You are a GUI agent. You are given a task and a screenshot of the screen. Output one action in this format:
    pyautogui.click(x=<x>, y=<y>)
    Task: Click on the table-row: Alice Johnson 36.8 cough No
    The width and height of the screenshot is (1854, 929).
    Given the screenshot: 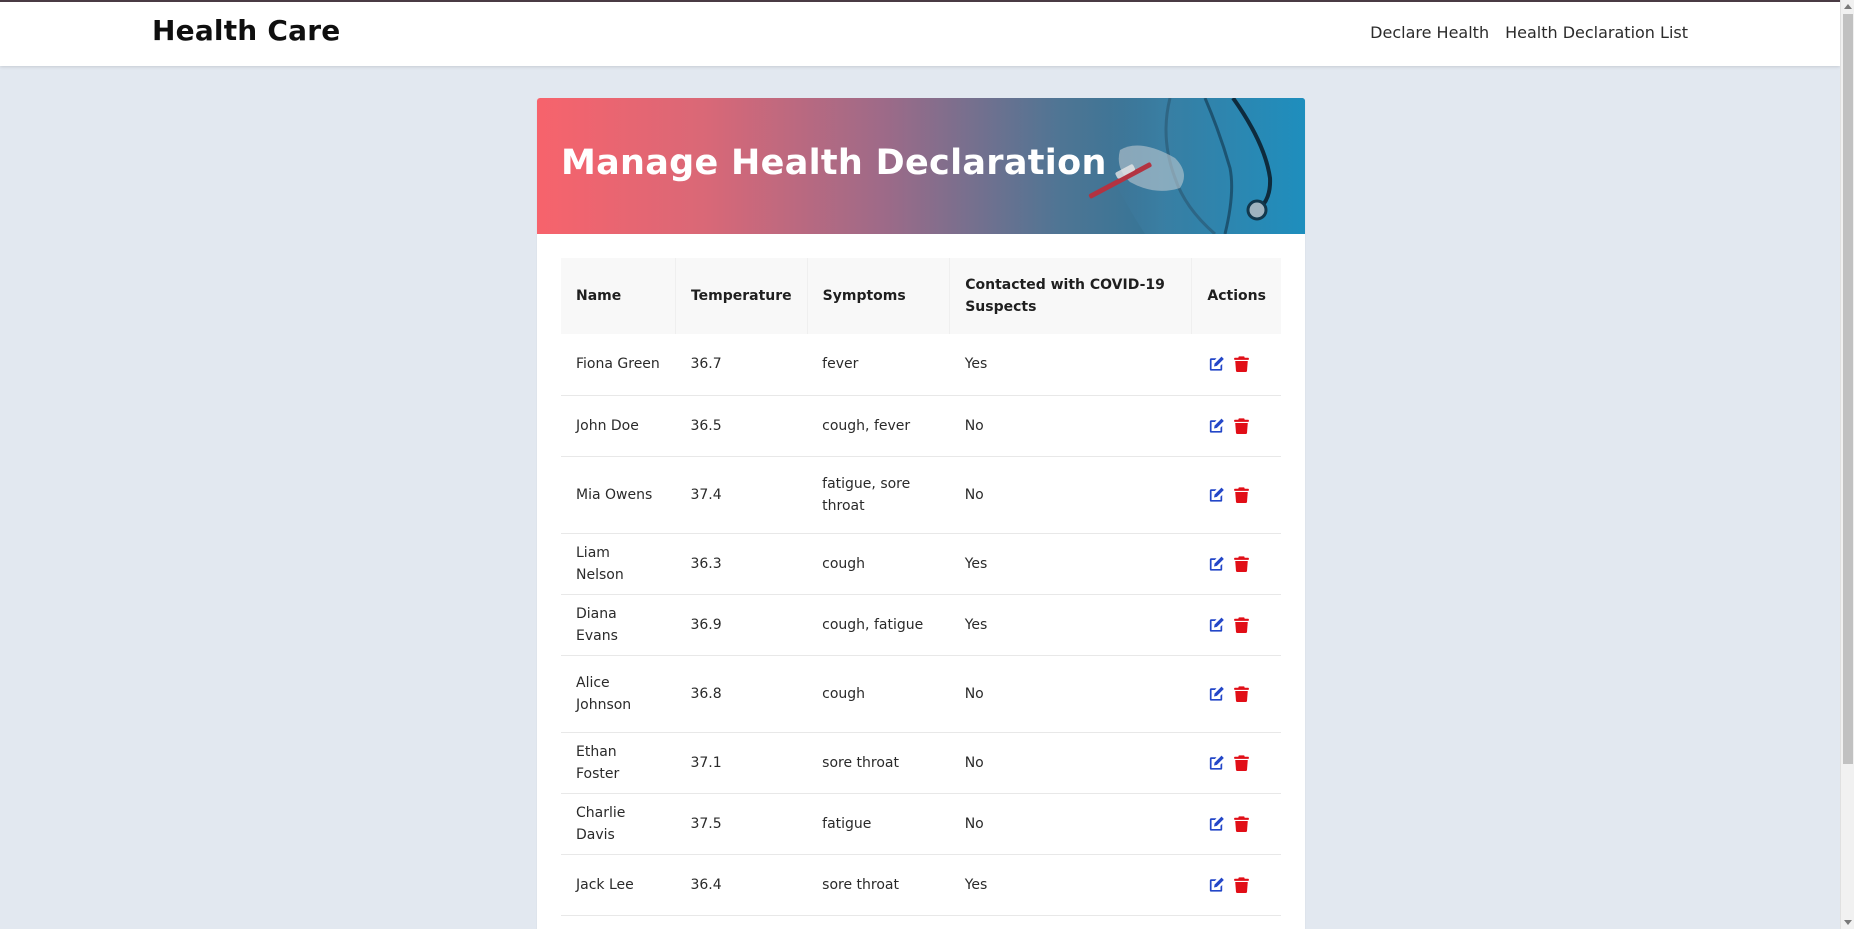 What is the action you would take?
    pyautogui.click(x=921, y=694)
    